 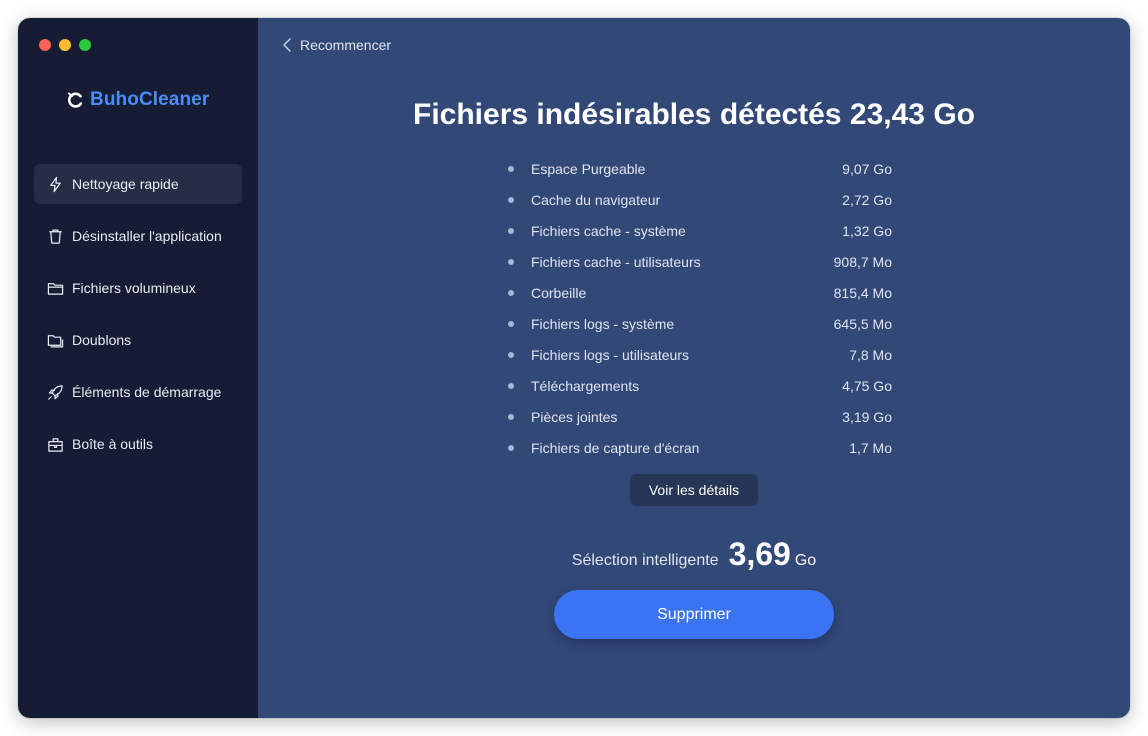 I want to click on sidebar-item-doublons: Doublons, so click(x=138, y=340).